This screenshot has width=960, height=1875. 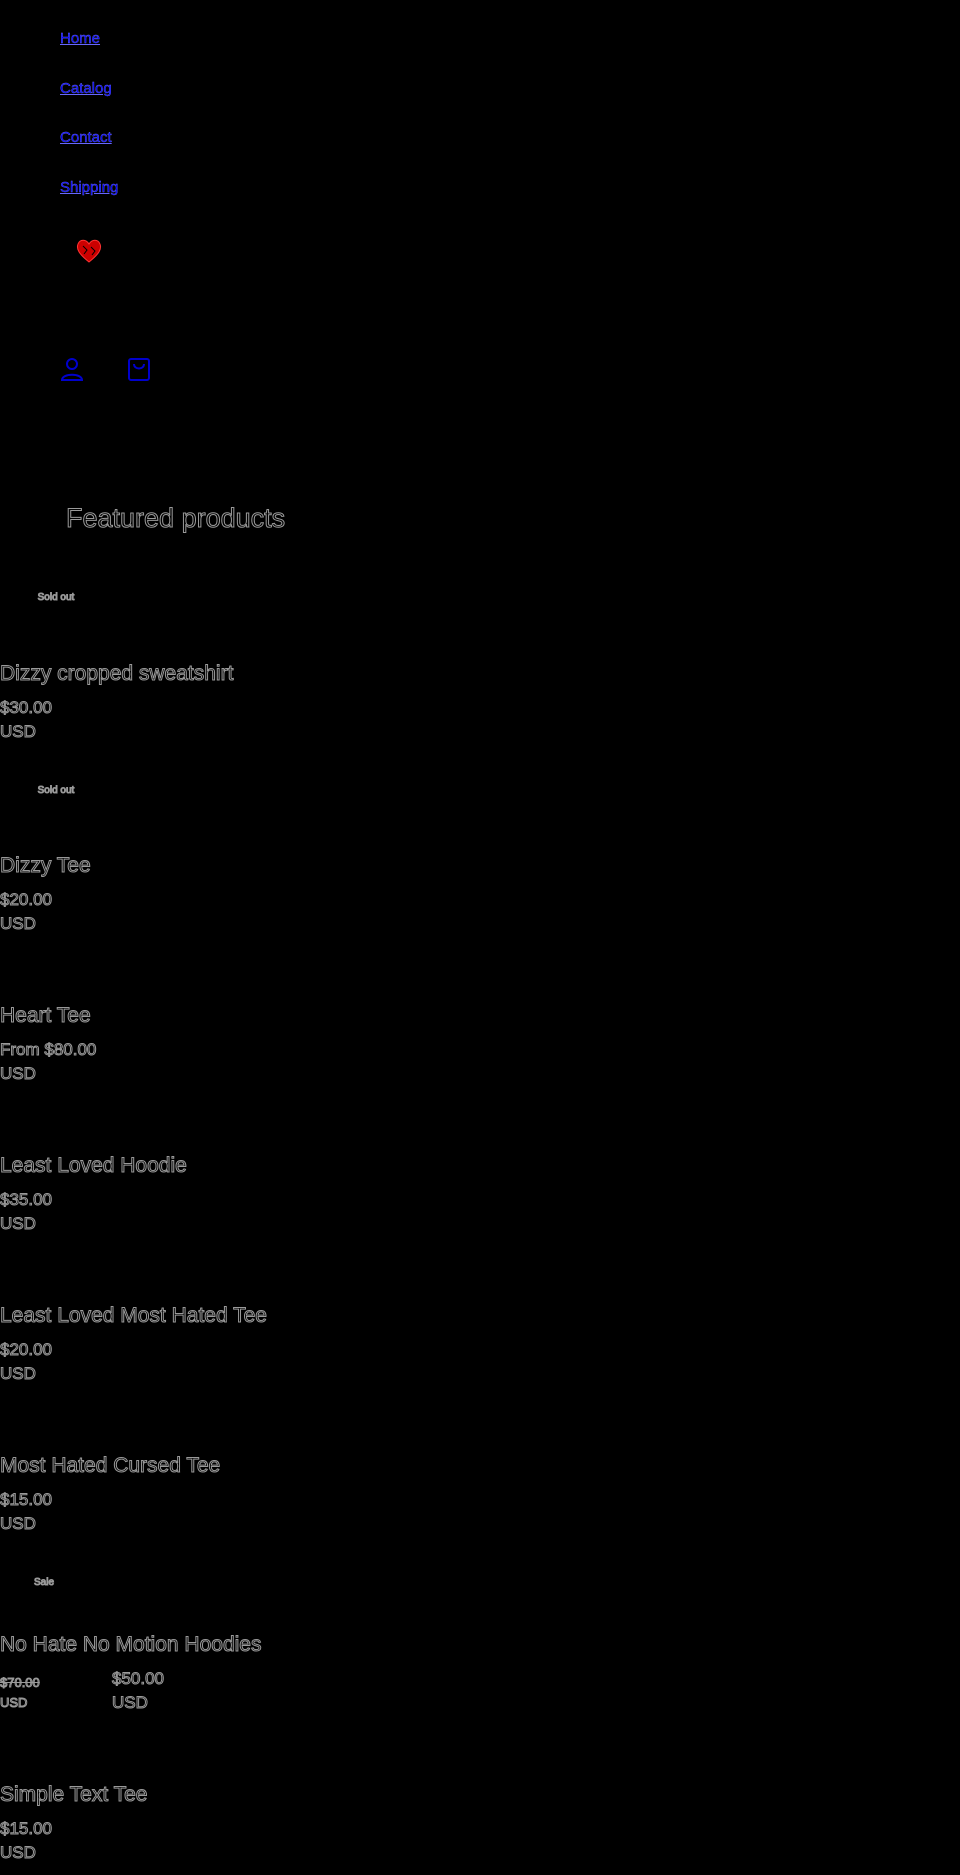 I want to click on product-price: $30.00, so click(x=26, y=708).